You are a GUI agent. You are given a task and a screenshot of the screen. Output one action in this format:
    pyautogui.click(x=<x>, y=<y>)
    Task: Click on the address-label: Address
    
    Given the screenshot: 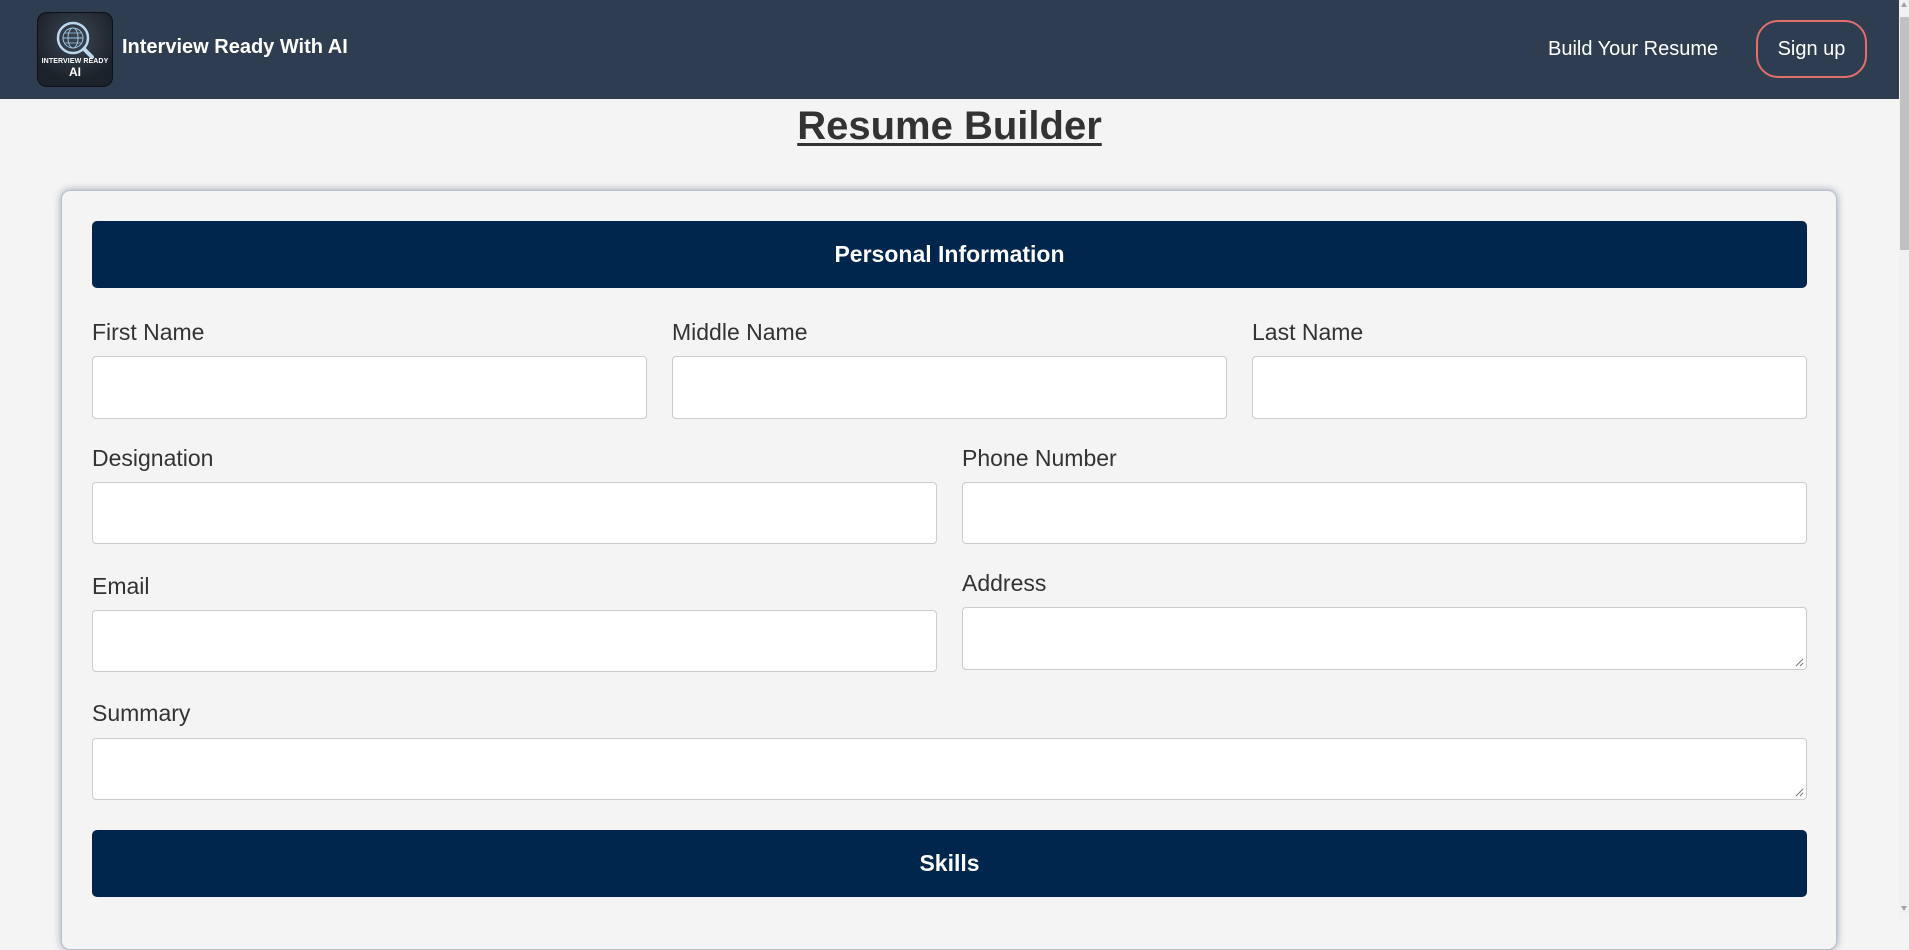 What is the action you would take?
    pyautogui.click(x=1004, y=583)
    